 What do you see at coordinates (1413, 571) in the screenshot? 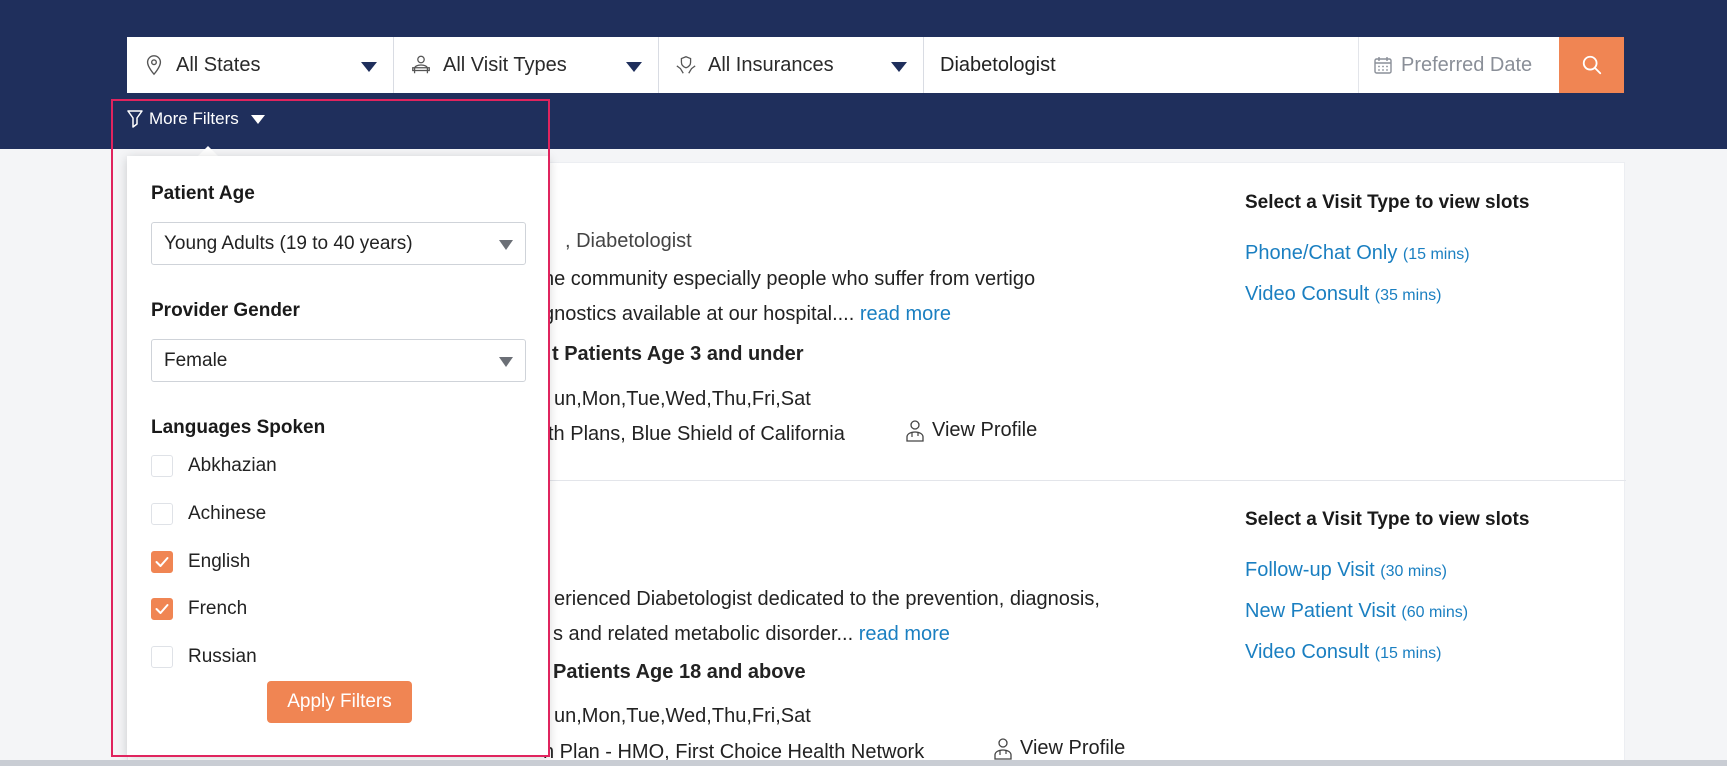
I see `slot-duration: (30 mins)` at bounding box center [1413, 571].